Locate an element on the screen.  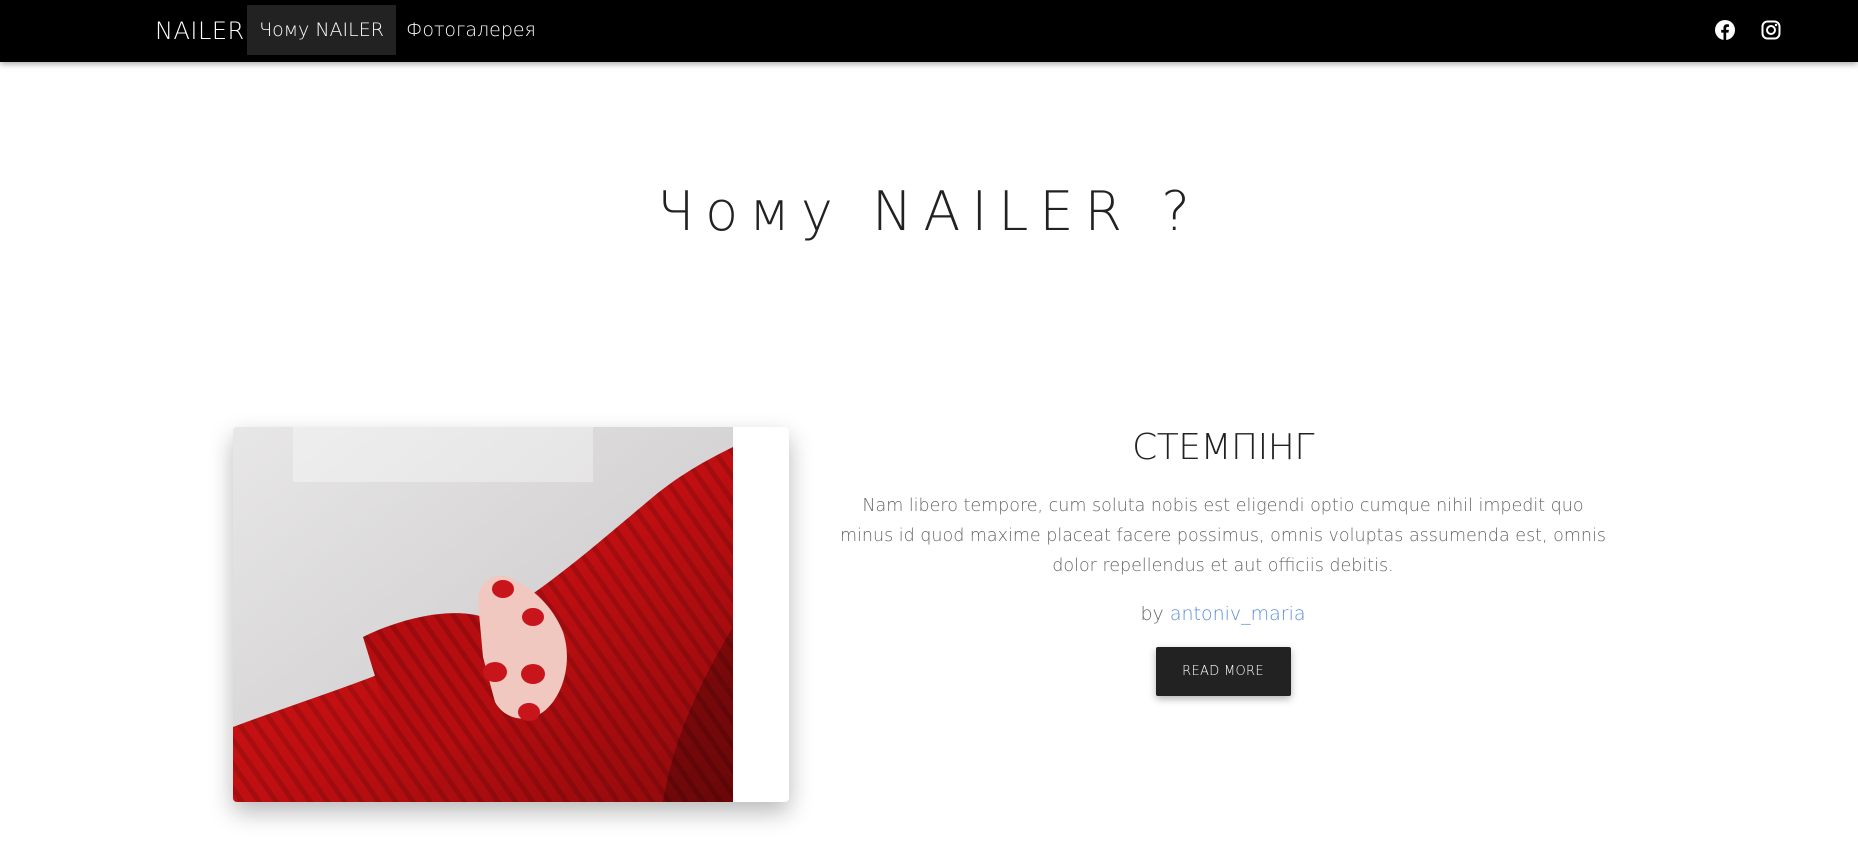
nav-link-why-nailer: Чому NAILER ? is located at coordinates (321, 48).